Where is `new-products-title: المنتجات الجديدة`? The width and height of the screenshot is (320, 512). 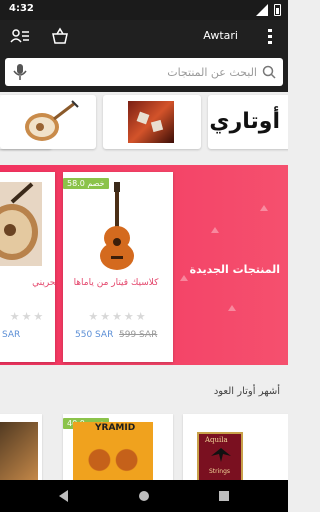
new-products-title: المنتجات الجديدة is located at coordinates (234, 269).